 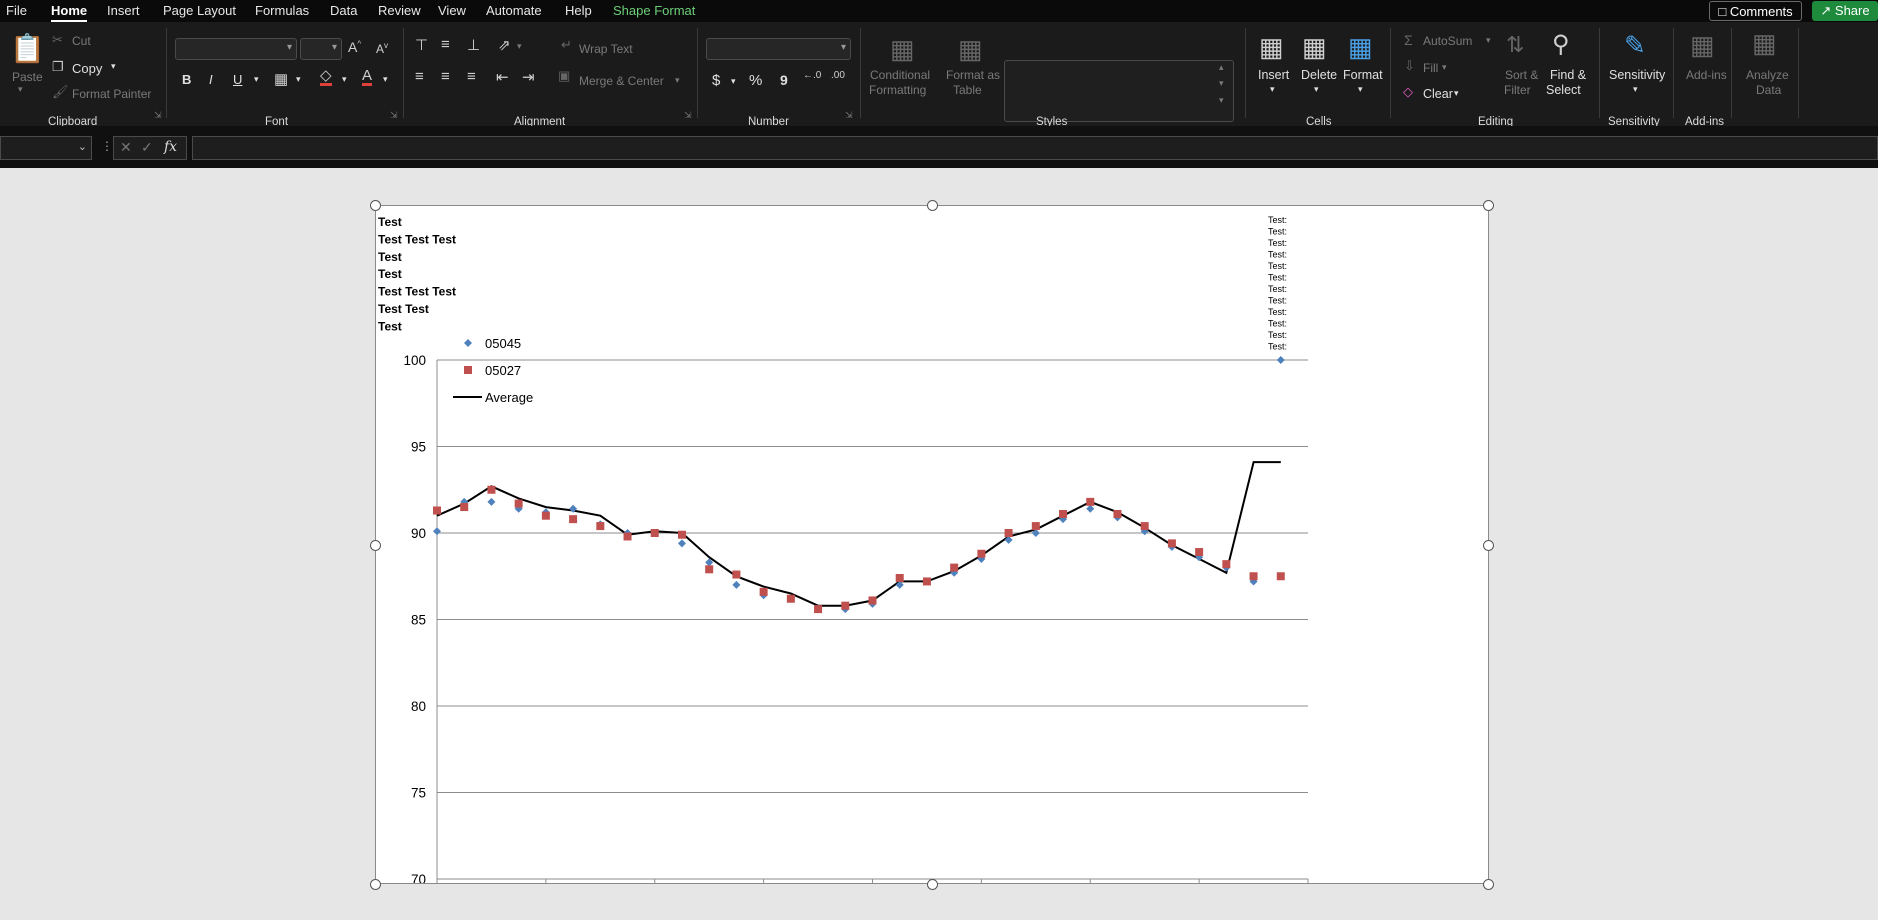 I want to click on fill-dropdown-icon: ▾, so click(x=1444, y=67).